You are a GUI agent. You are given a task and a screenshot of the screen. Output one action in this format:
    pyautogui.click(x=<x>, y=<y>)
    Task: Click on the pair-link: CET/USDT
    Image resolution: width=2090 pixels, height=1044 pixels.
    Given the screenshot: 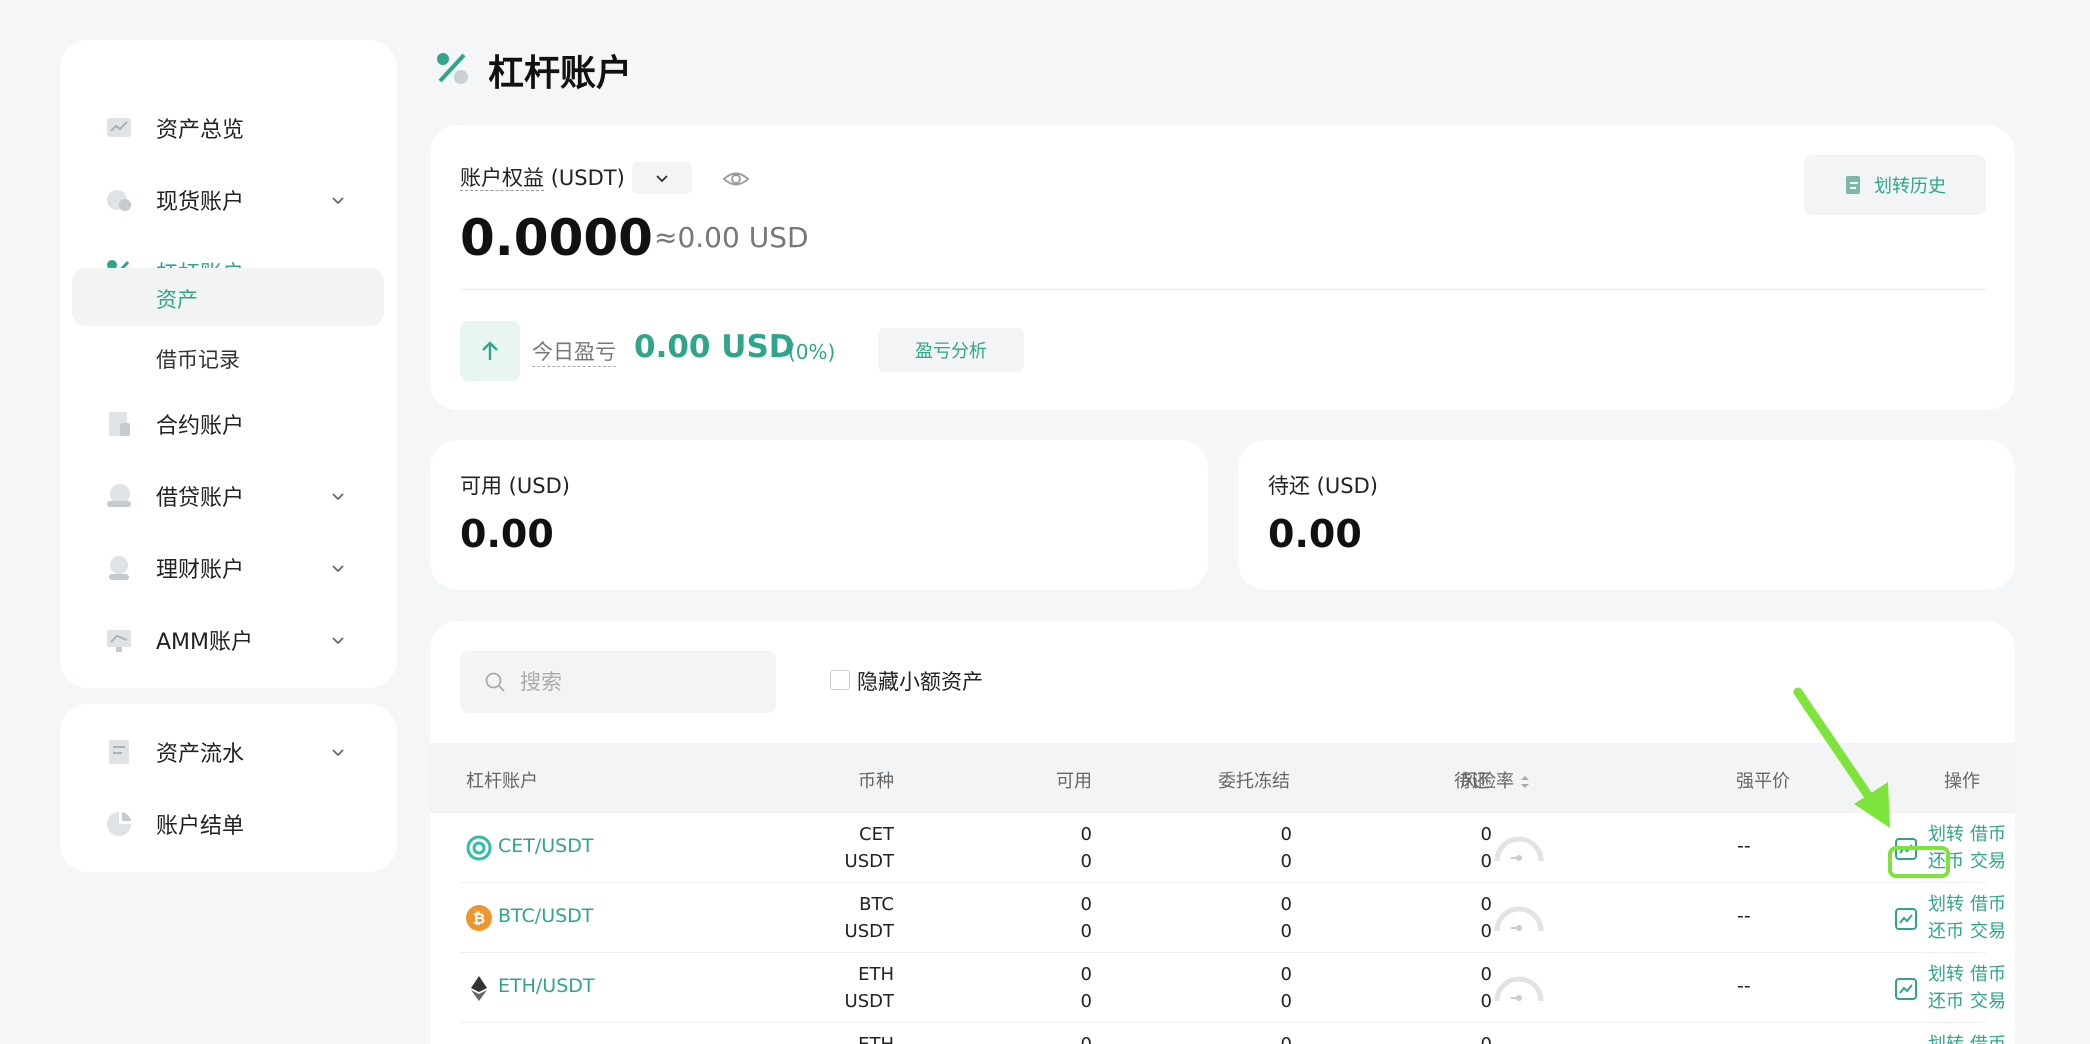 What is the action you would take?
    pyautogui.click(x=545, y=846)
    